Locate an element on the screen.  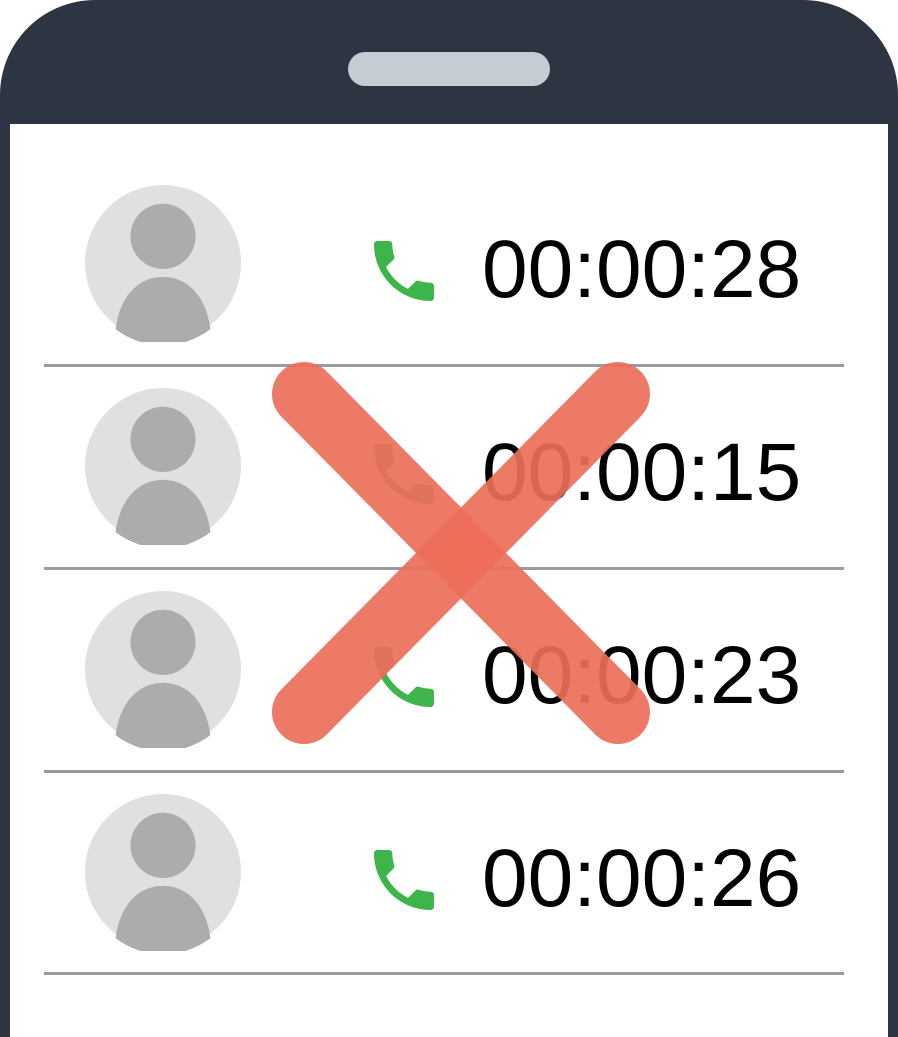
call-duration: 00:00:15 is located at coordinates (642, 472).